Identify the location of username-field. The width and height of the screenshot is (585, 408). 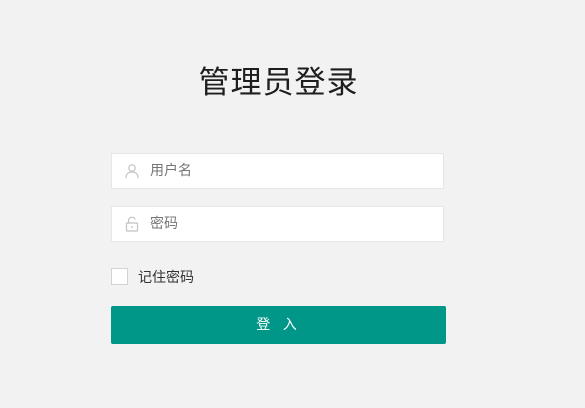
(277, 171).